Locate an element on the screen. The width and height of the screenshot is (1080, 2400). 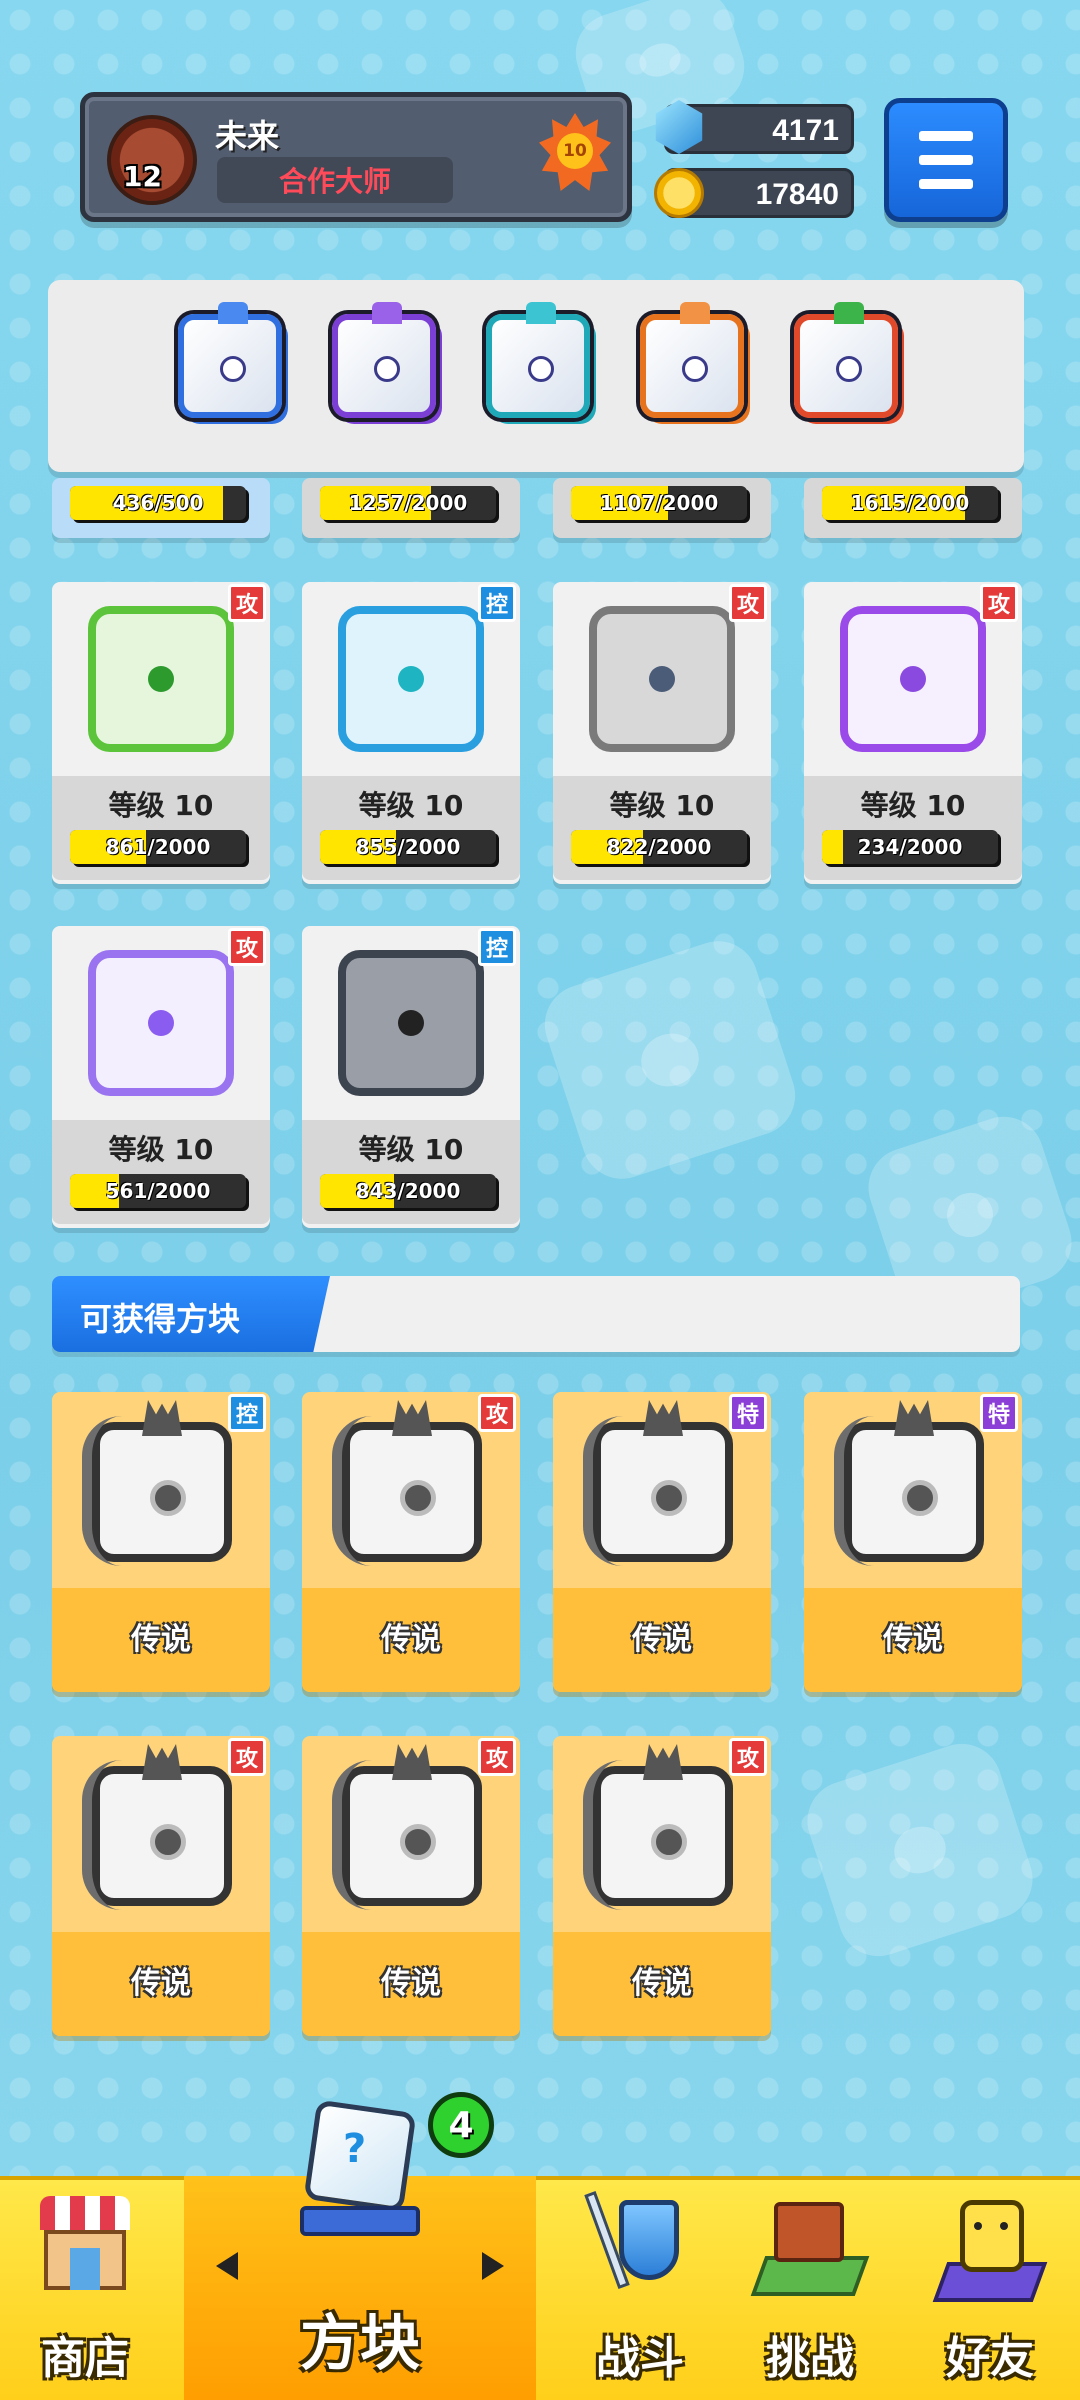
xp-text: 234/2000 is located at coordinates (910, 847).